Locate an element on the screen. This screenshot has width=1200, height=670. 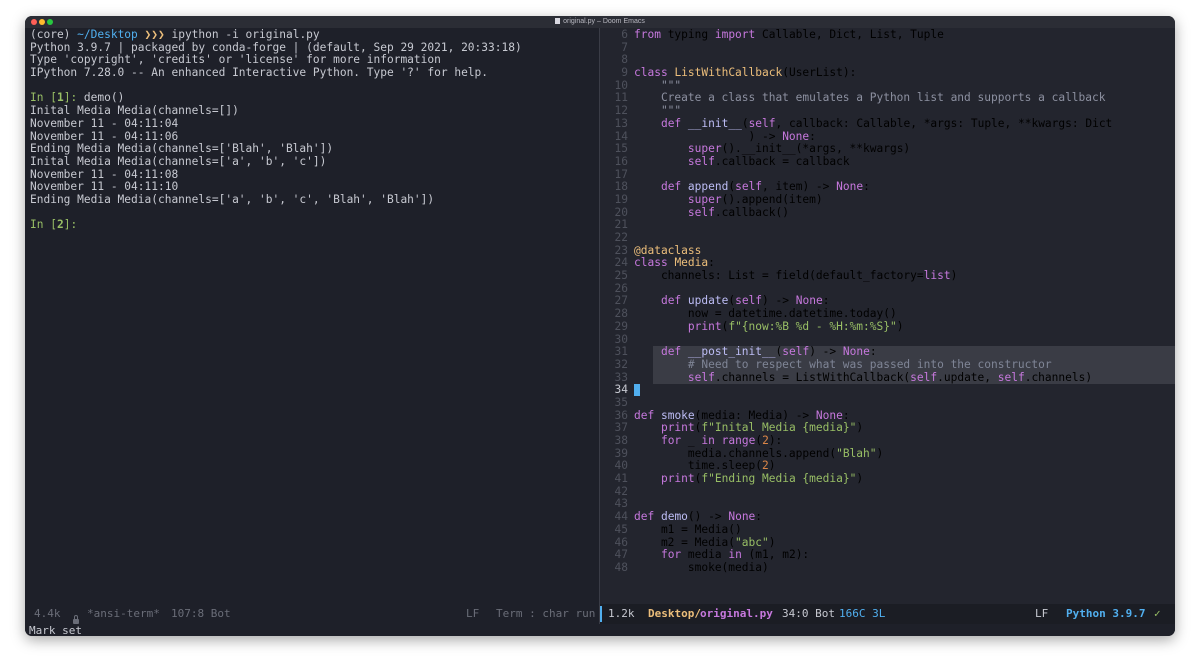
line-number: 16 is located at coordinates (621, 161).